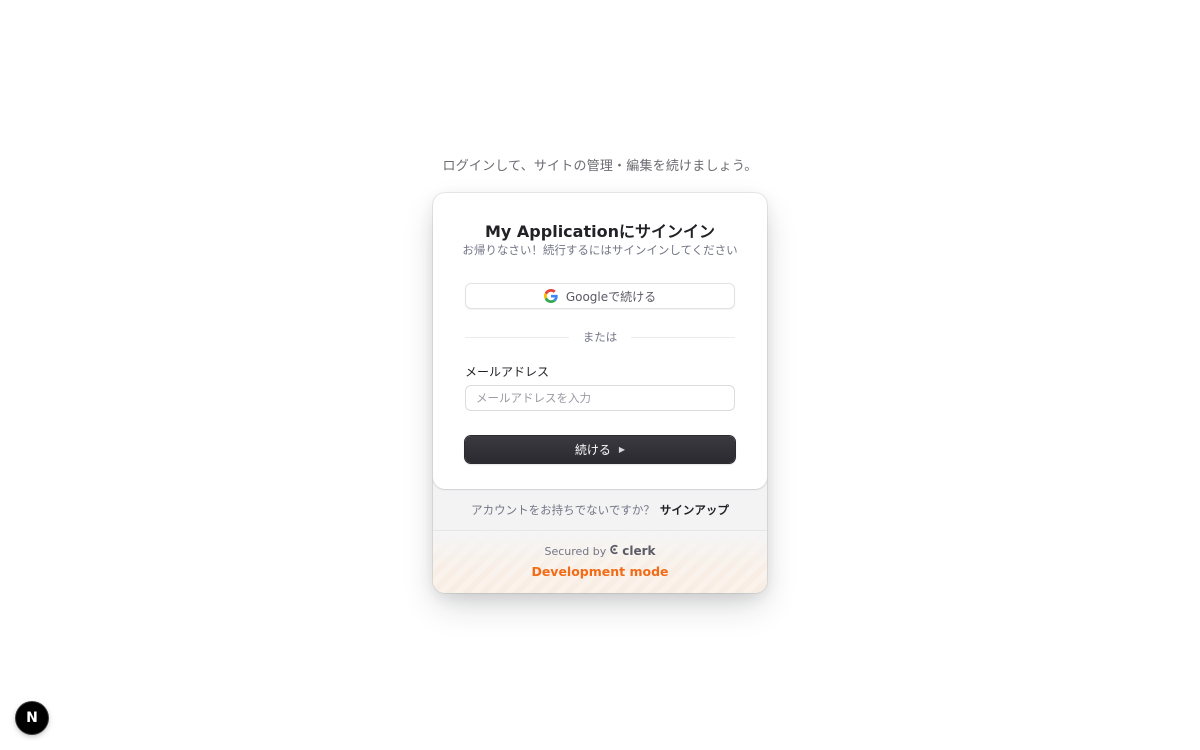  What do you see at coordinates (600, 231) in the screenshot?
I see `card-title: My Applicationにサインイン` at bounding box center [600, 231].